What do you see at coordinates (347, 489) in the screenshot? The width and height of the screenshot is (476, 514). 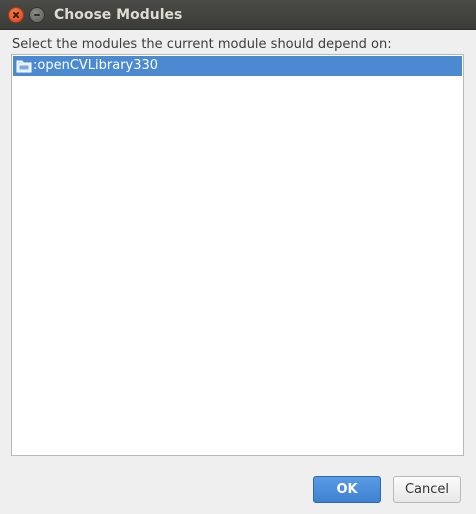 I see `ok-button: OK` at bounding box center [347, 489].